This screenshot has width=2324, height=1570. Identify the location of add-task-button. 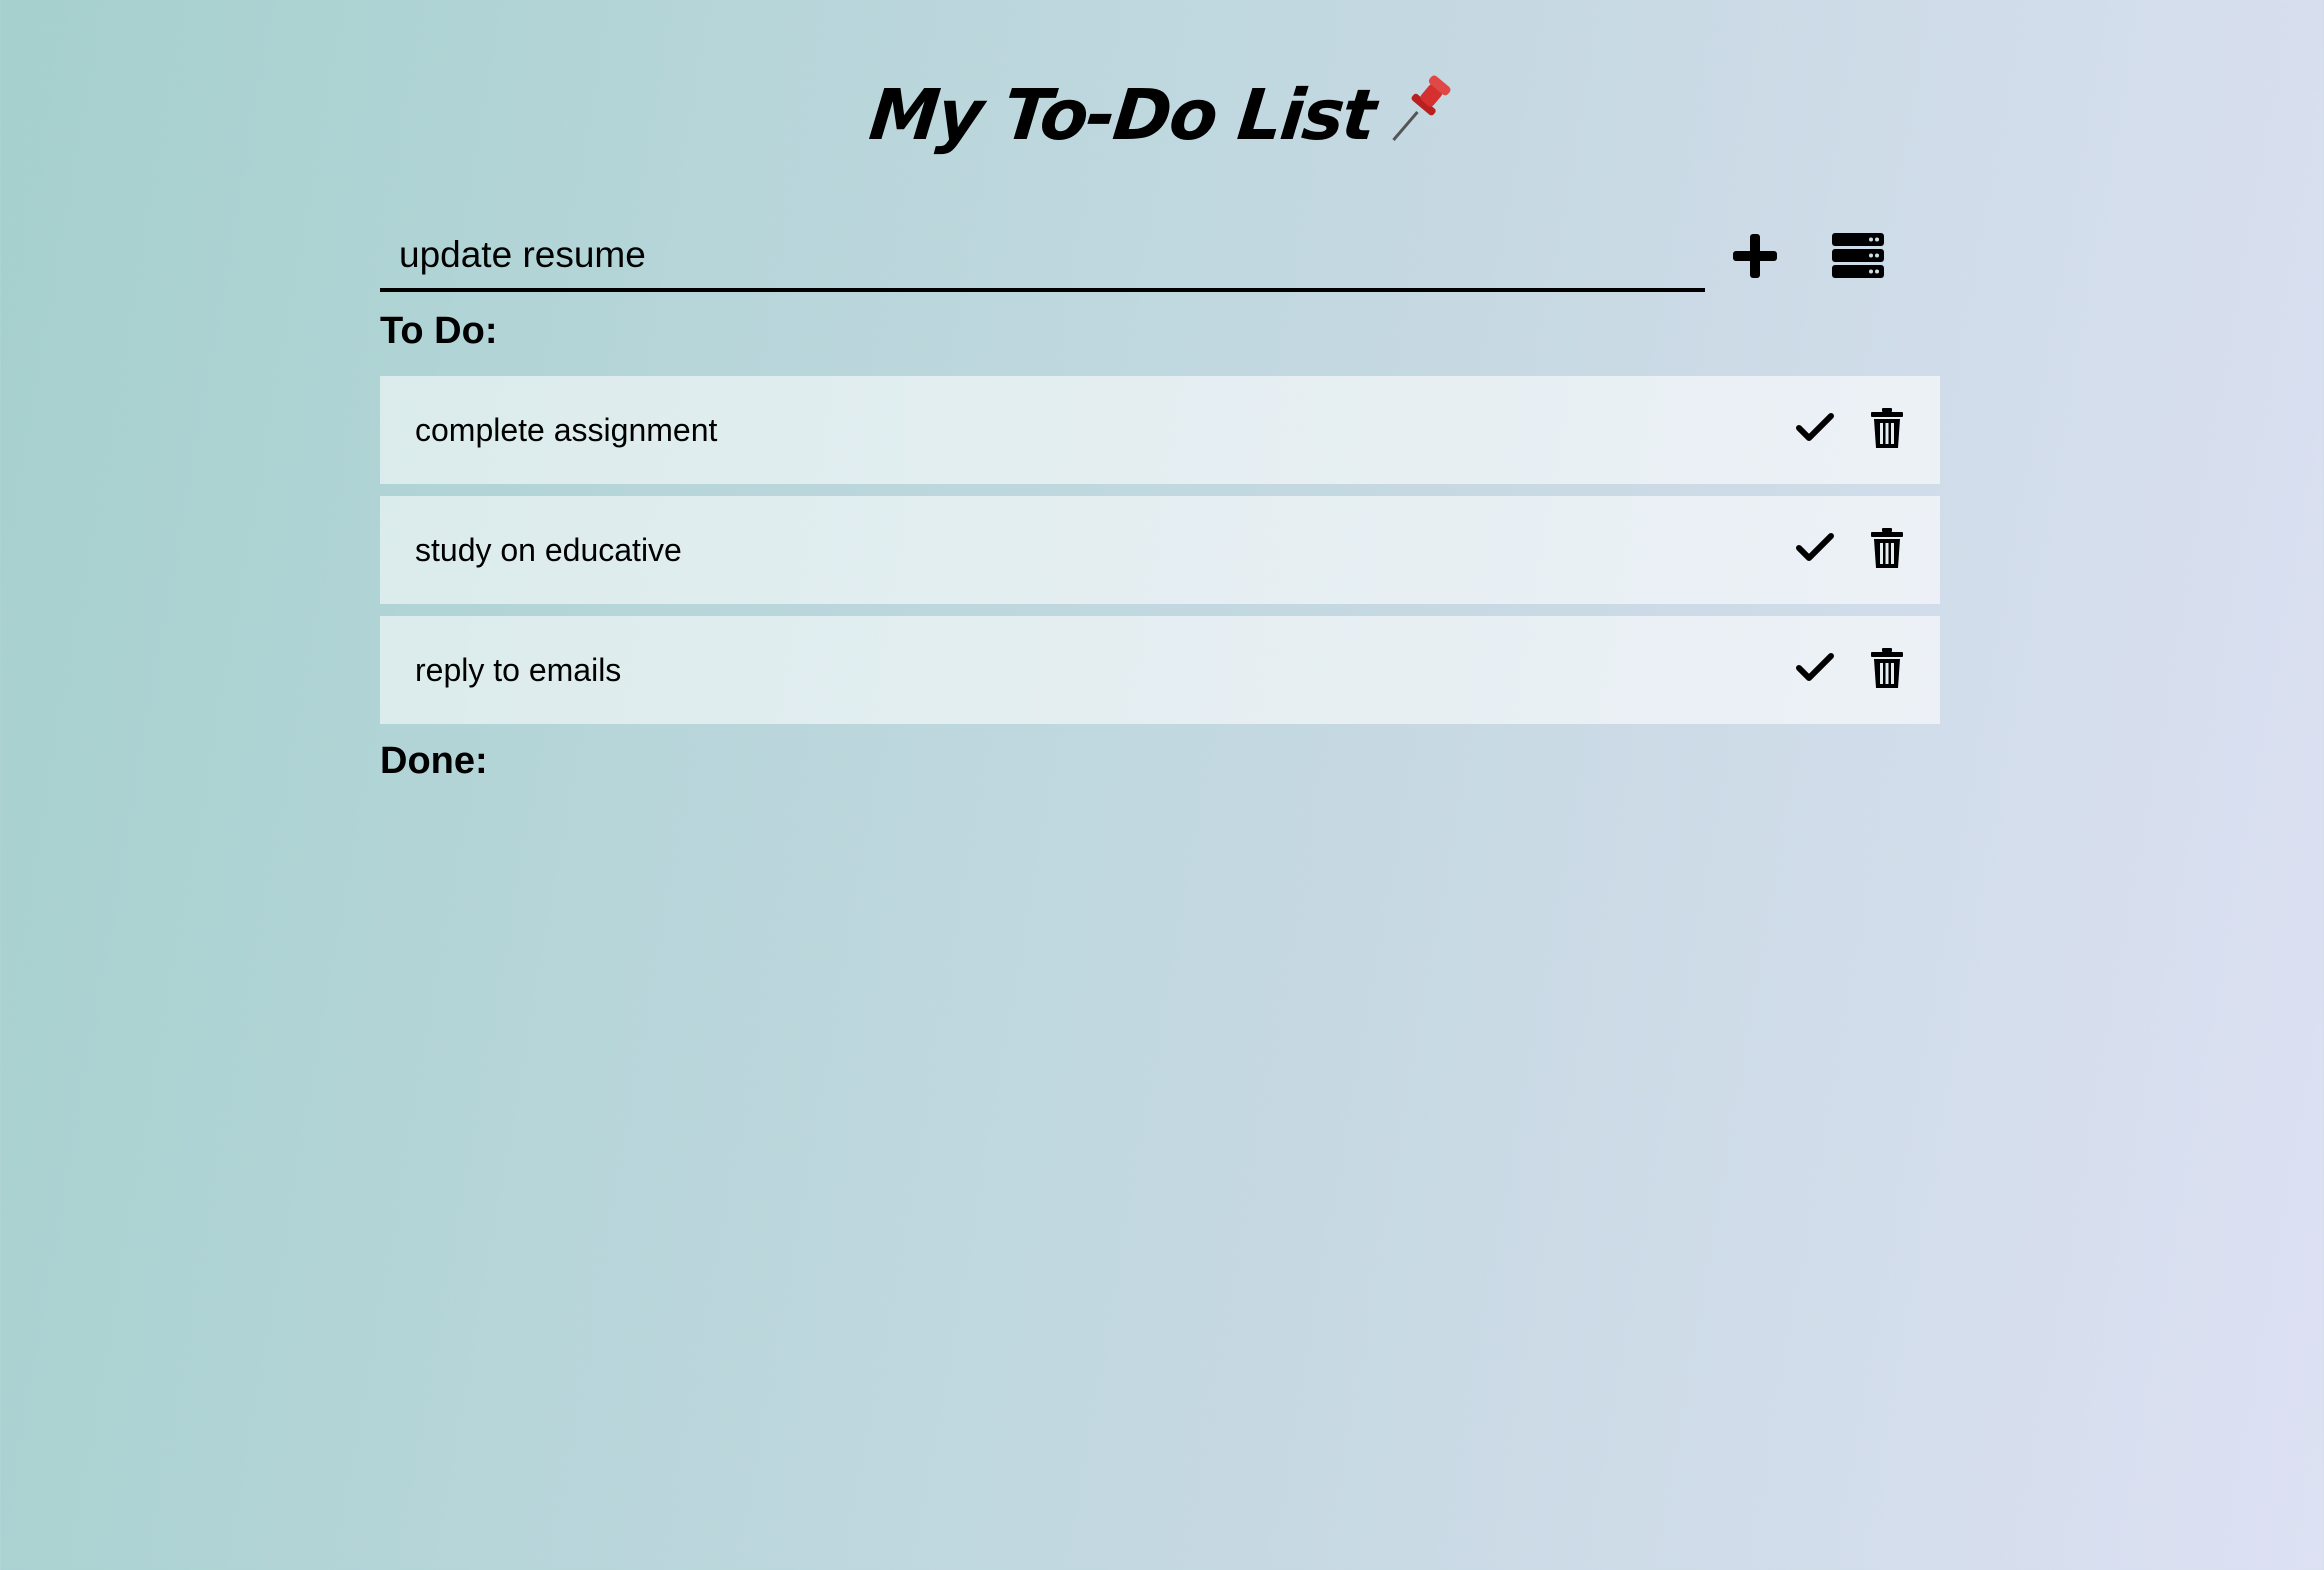
(1755, 258).